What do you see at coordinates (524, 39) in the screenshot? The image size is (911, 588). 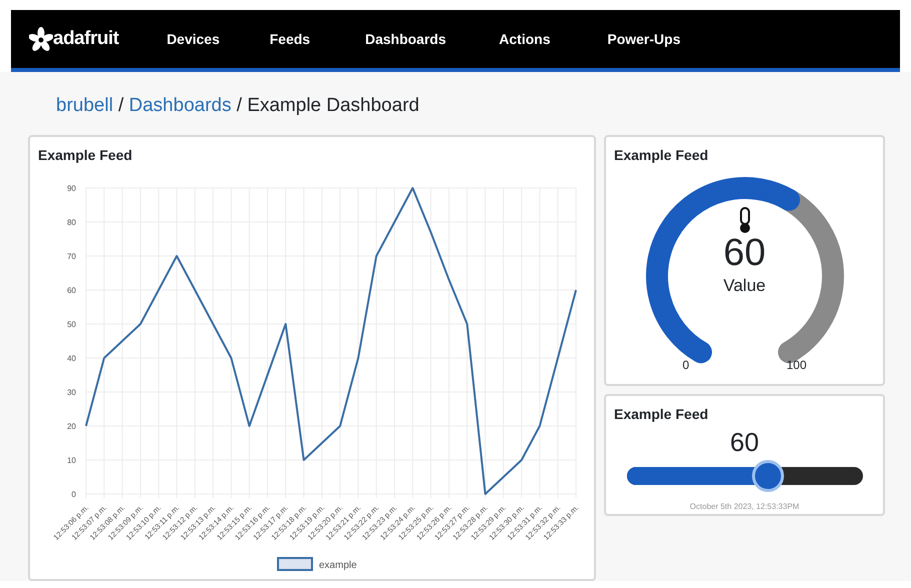 I see `nav-link: Actions` at bounding box center [524, 39].